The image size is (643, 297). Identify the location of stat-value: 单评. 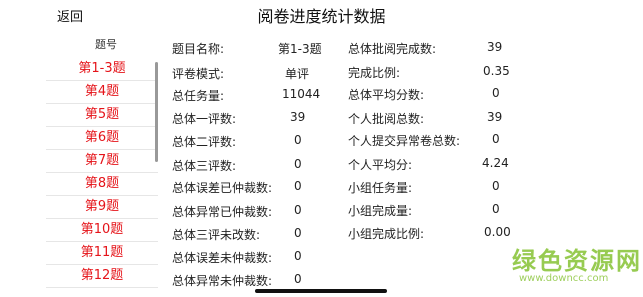
(297, 74).